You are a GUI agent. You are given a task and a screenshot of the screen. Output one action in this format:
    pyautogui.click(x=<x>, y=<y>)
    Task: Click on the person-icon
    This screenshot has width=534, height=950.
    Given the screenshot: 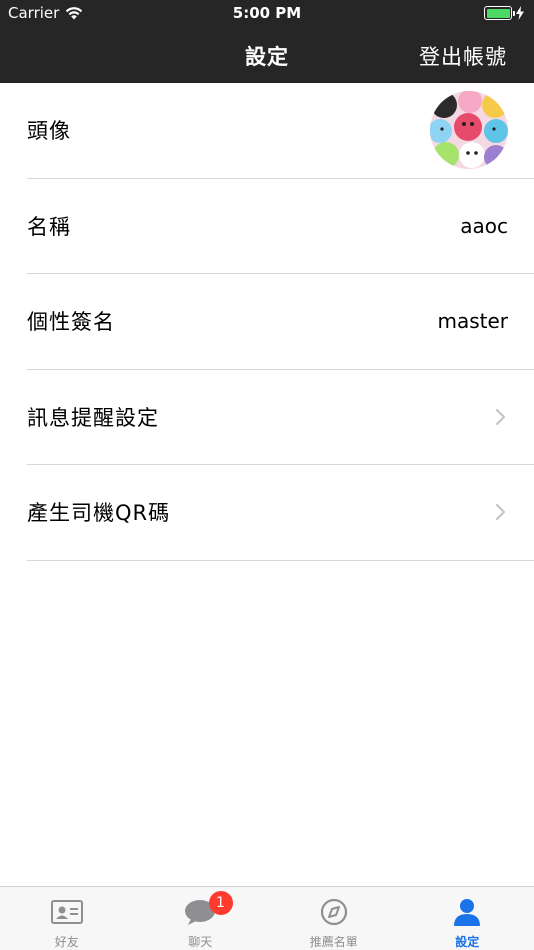 What is the action you would take?
    pyautogui.click(x=467, y=912)
    